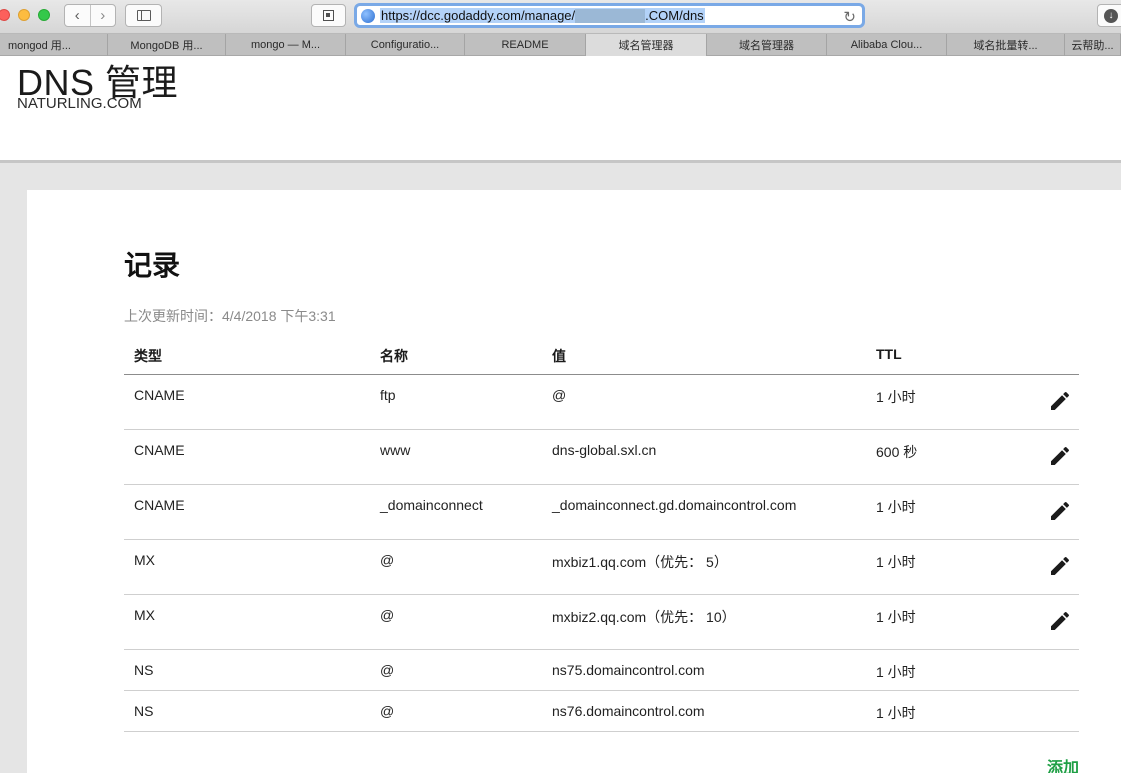  I want to click on reader-icon, so click(328, 15).